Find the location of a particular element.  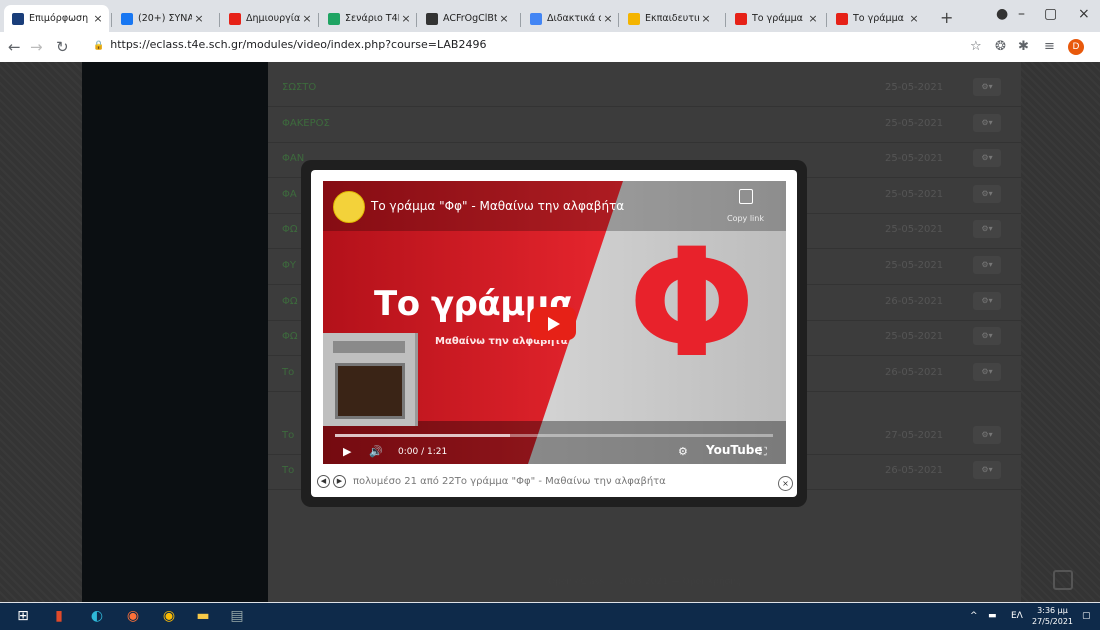

file-explorer-icon: ▬ is located at coordinates (203, 616).